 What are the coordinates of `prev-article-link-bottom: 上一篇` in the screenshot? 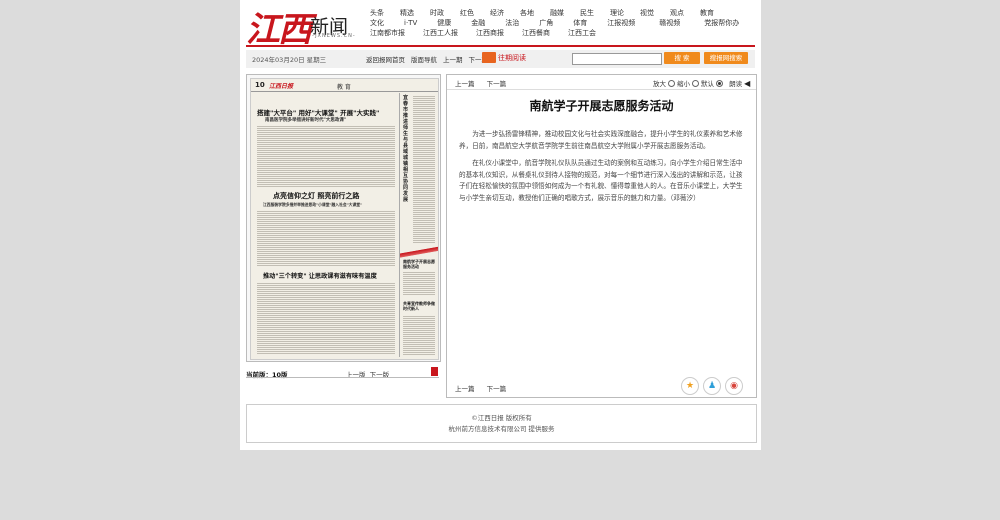 It's located at (465, 389).